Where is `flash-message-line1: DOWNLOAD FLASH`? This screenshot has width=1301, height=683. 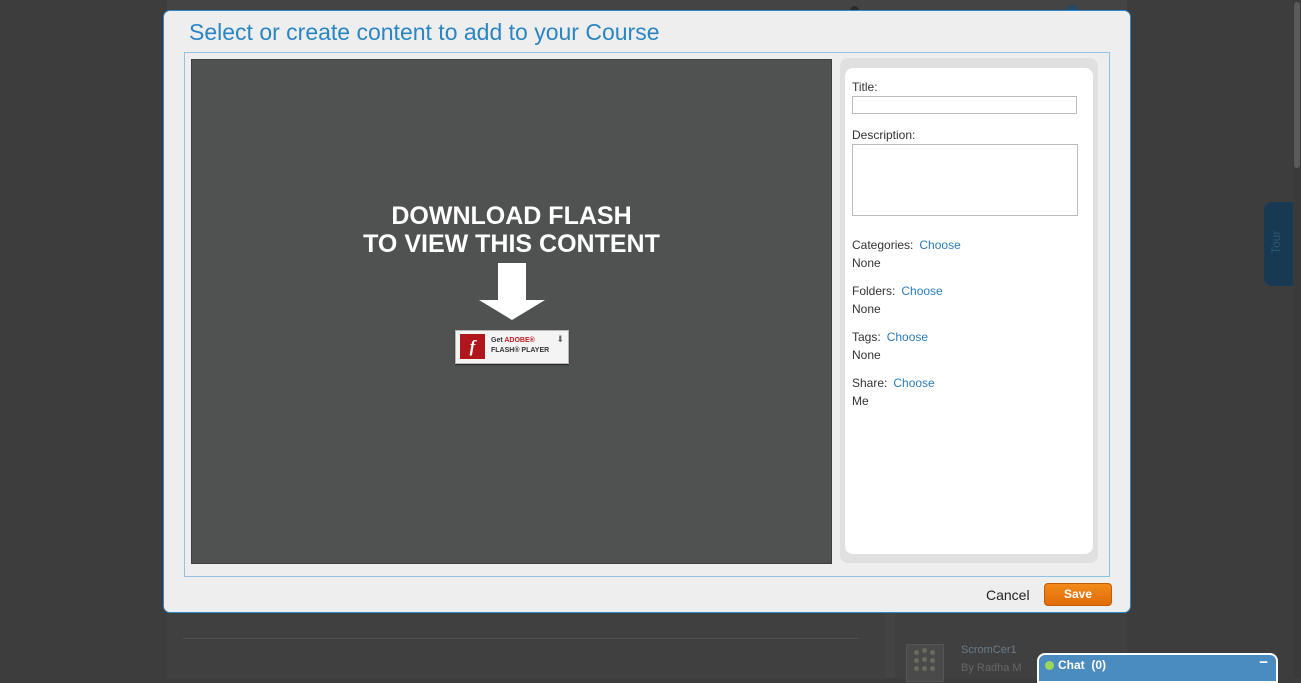
flash-message-line1: DOWNLOAD FLASH is located at coordinates (511, 216).